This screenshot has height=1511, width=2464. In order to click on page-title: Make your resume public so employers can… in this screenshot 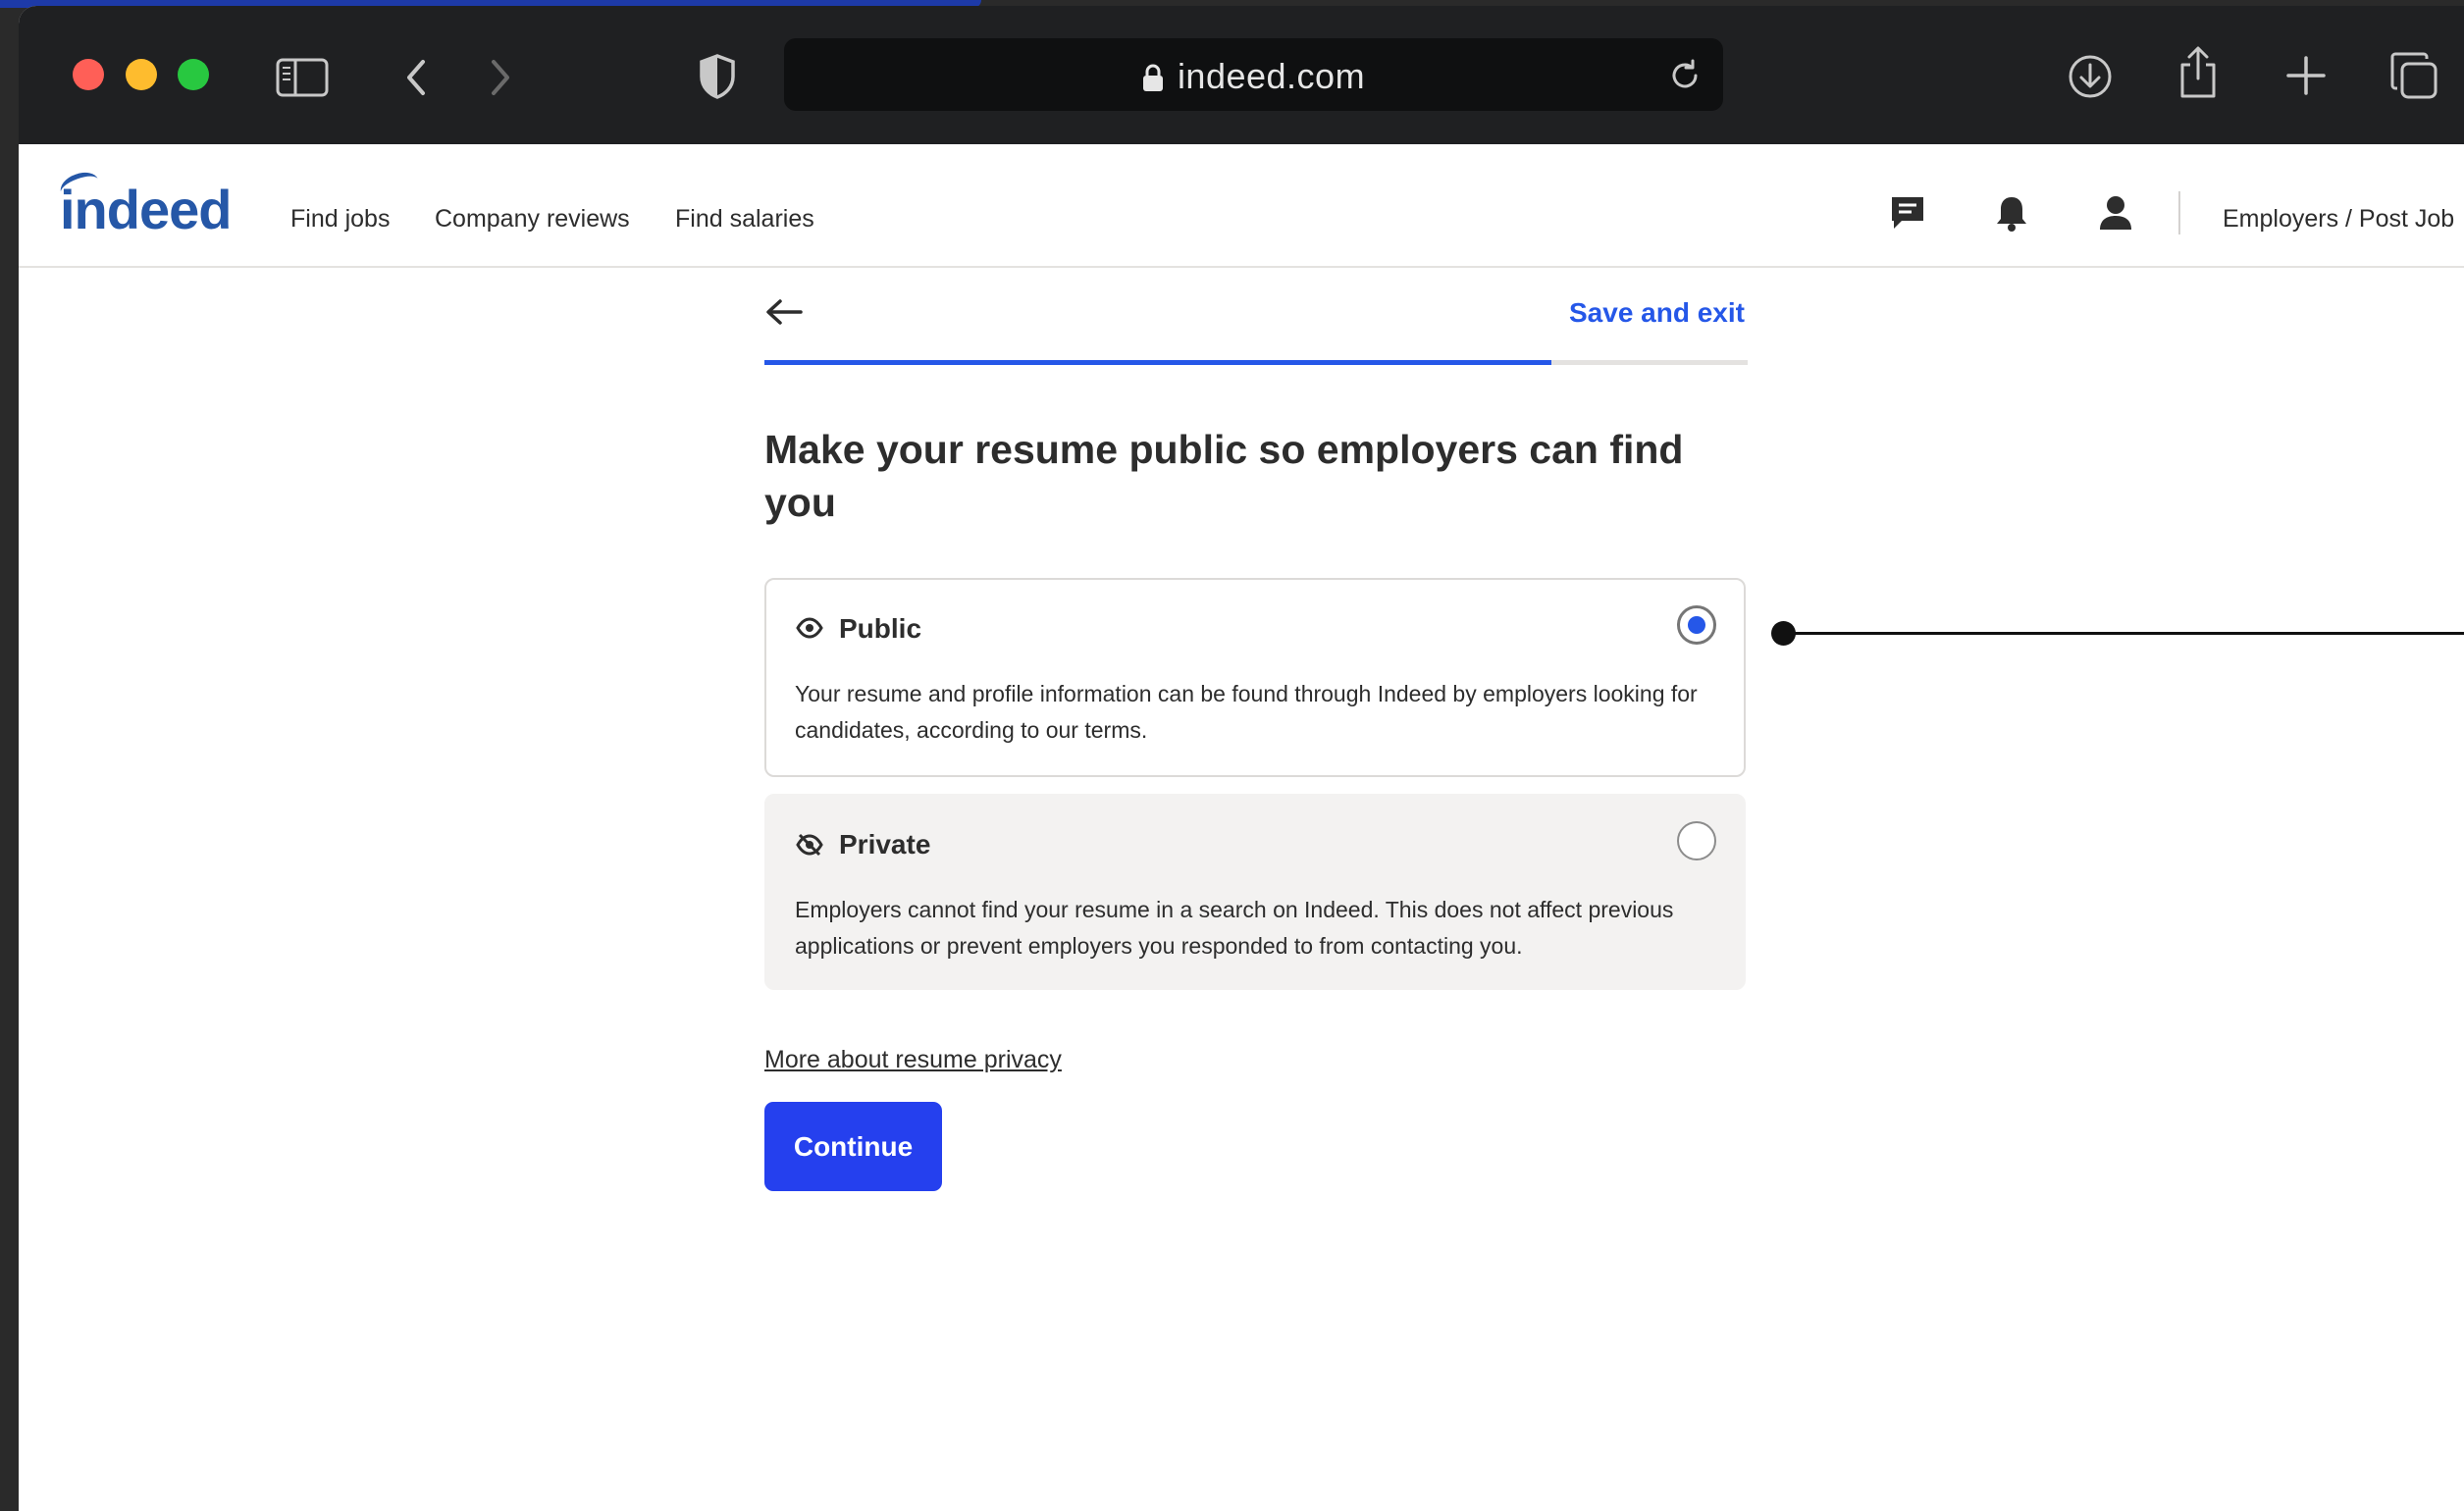, I will do `click(1224, 476)`.